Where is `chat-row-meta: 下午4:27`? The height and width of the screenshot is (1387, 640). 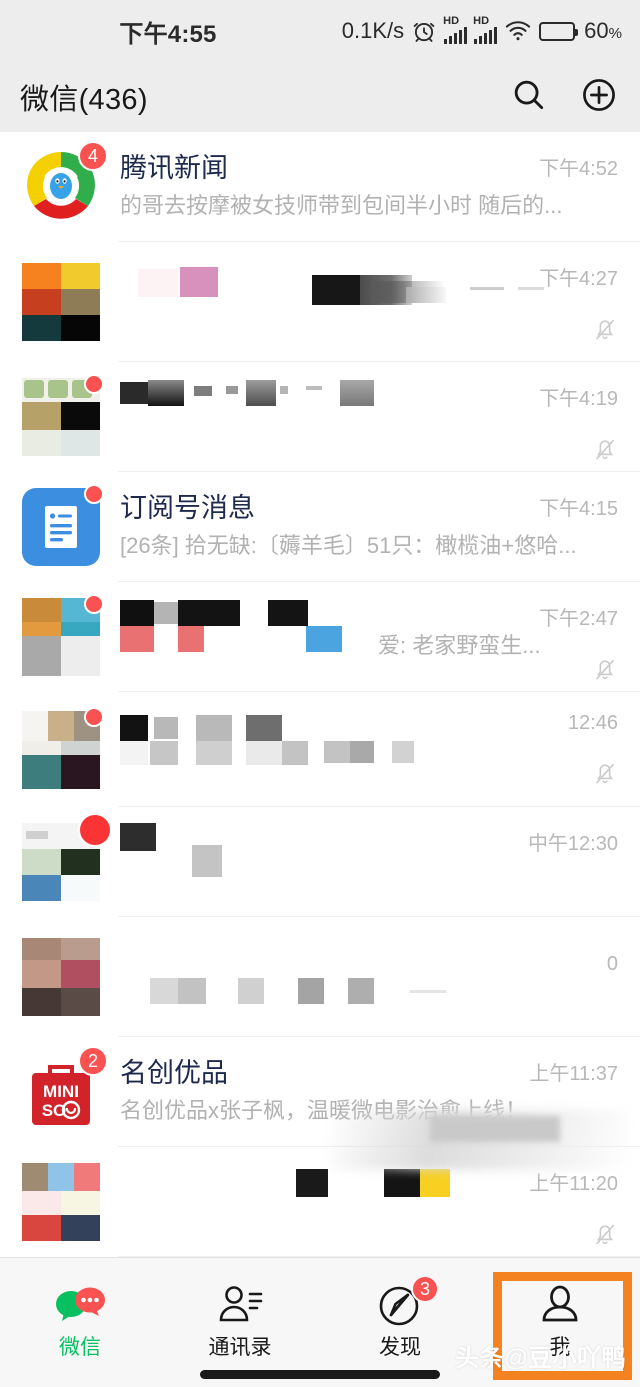
chat-row-meta: 下午4:27 is located at coordinates (548, 302).